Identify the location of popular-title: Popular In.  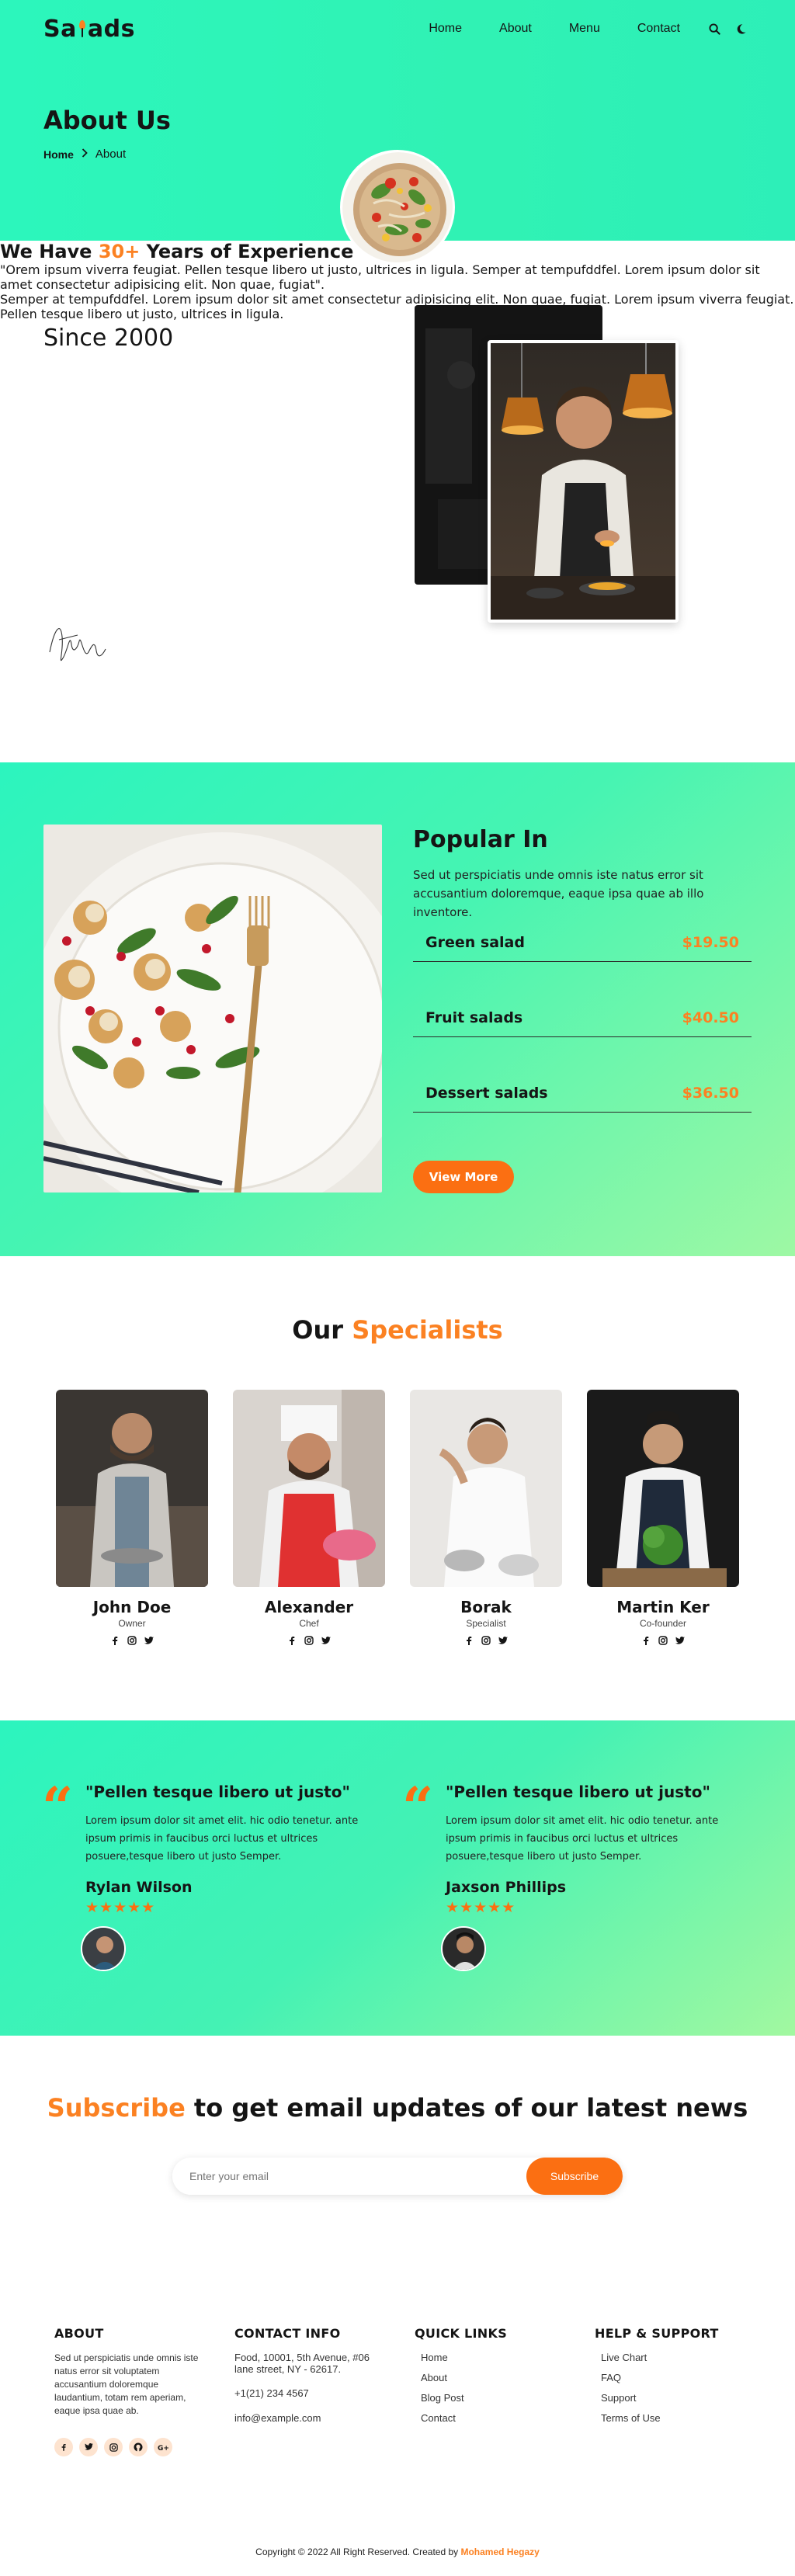
(480, 839).